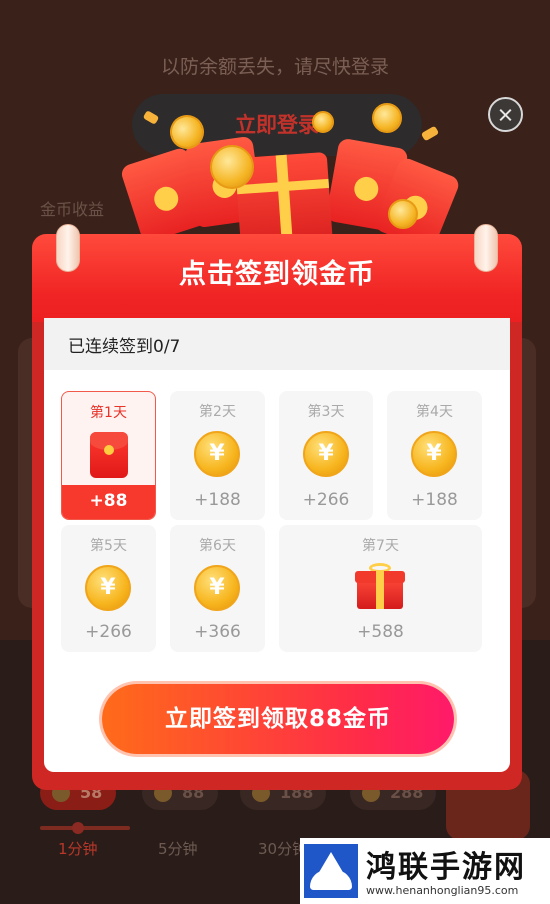  Describe the element at coordinates (217, 546) in the screenshot. I see `day-label: 第6天` at that location.